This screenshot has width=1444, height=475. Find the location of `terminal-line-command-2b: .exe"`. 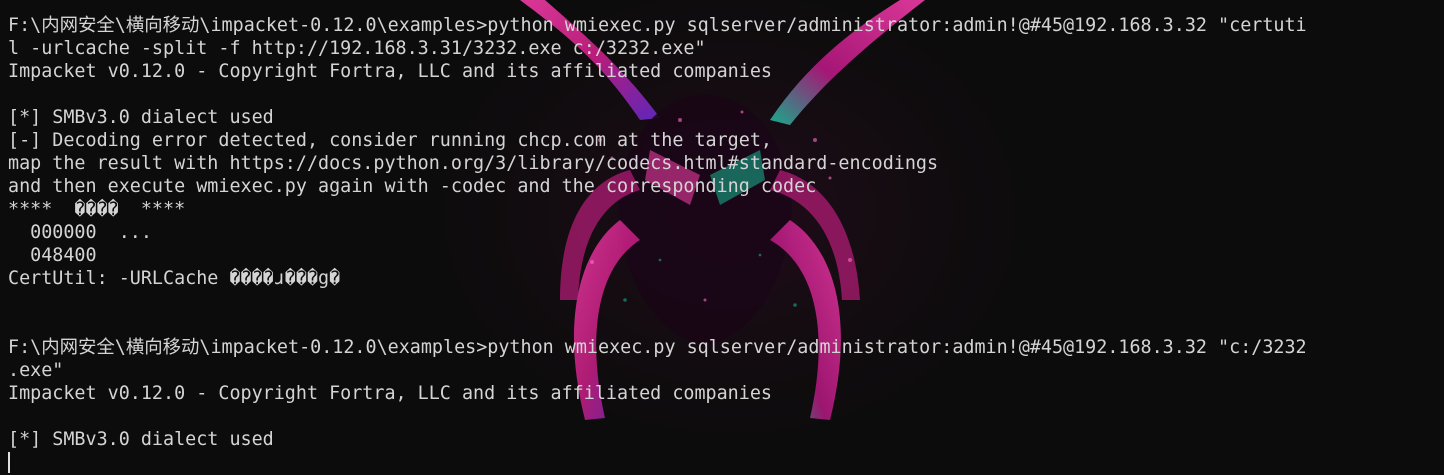

terminal-line-command-2b: .exe" is located at coordinates (36, 370).